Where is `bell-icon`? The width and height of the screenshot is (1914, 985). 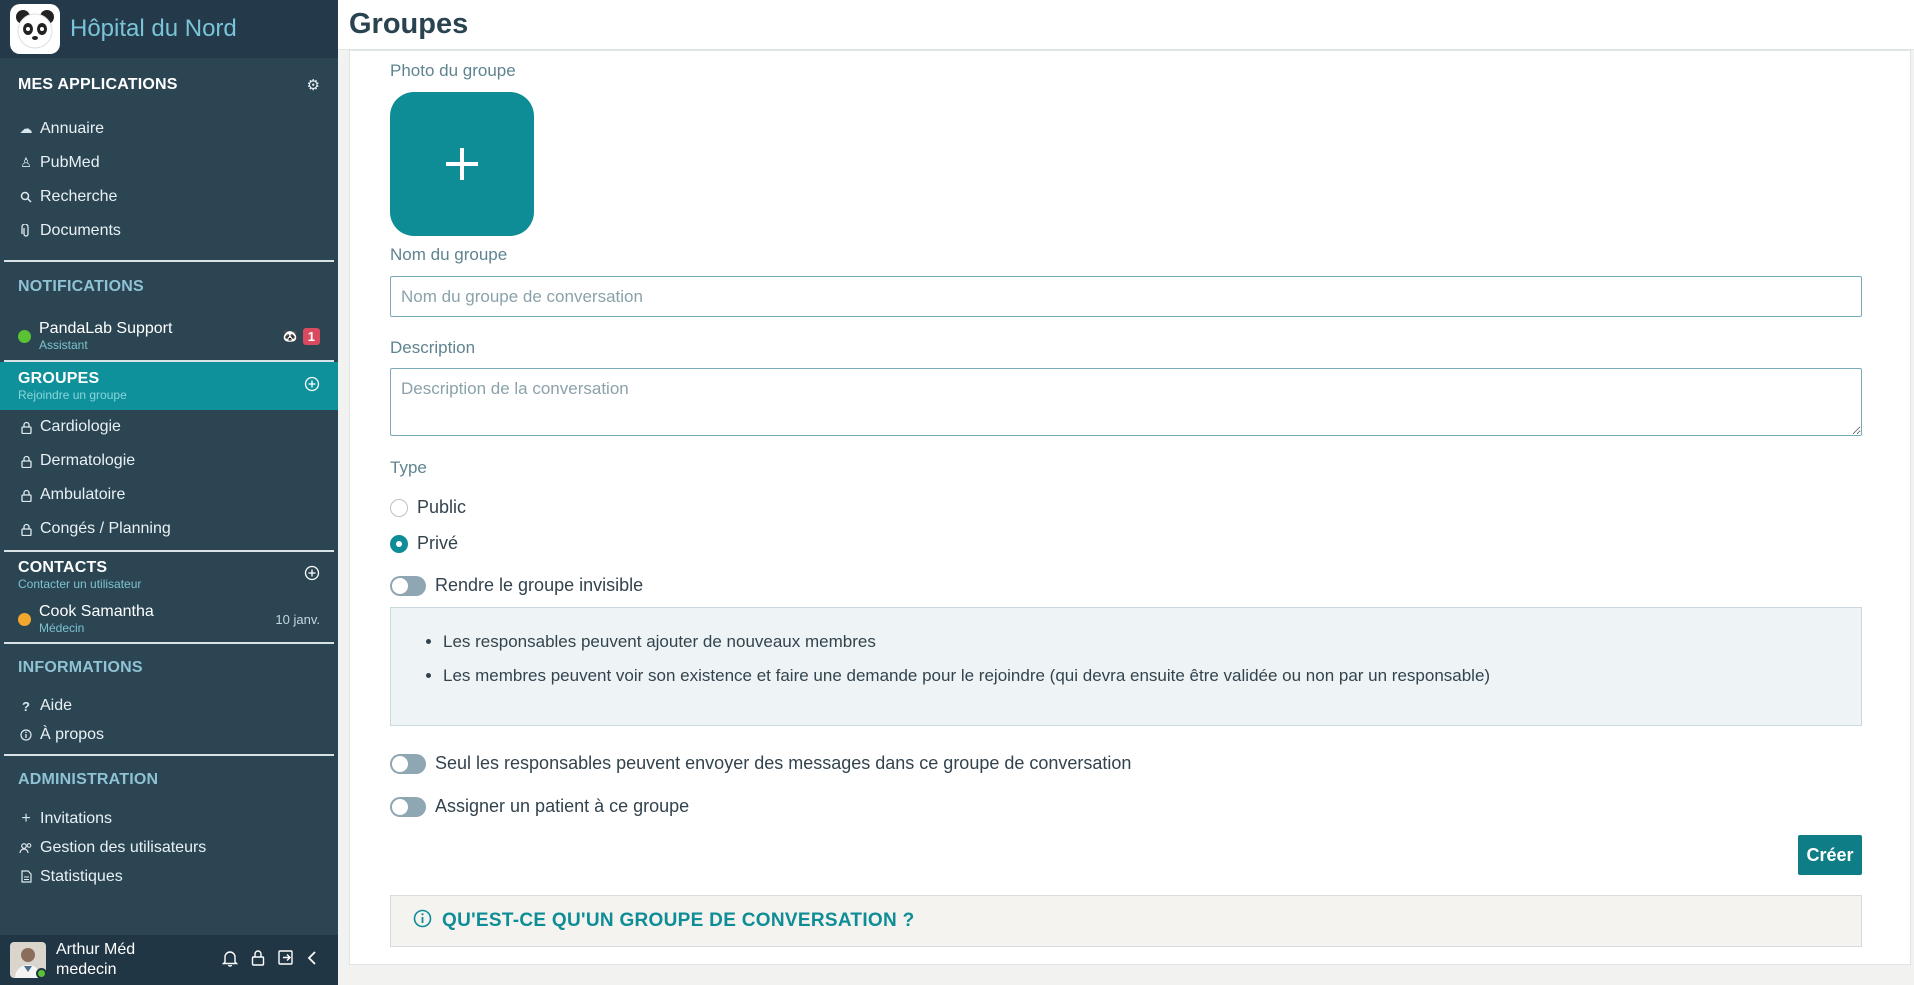
bell-icon is located at coordinates (230, 960).